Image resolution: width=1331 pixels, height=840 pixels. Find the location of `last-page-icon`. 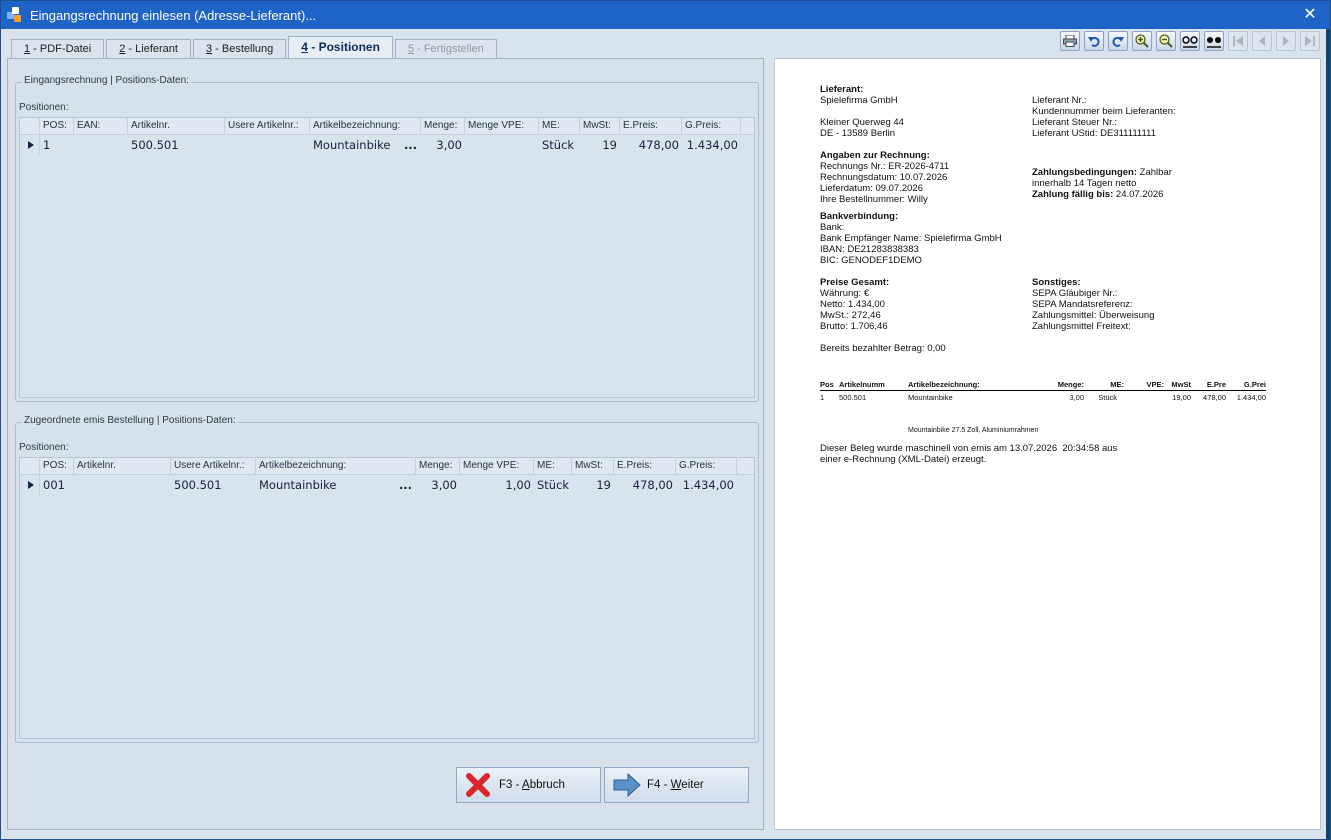

last-page-icon is located at coordinates (1310, 41).